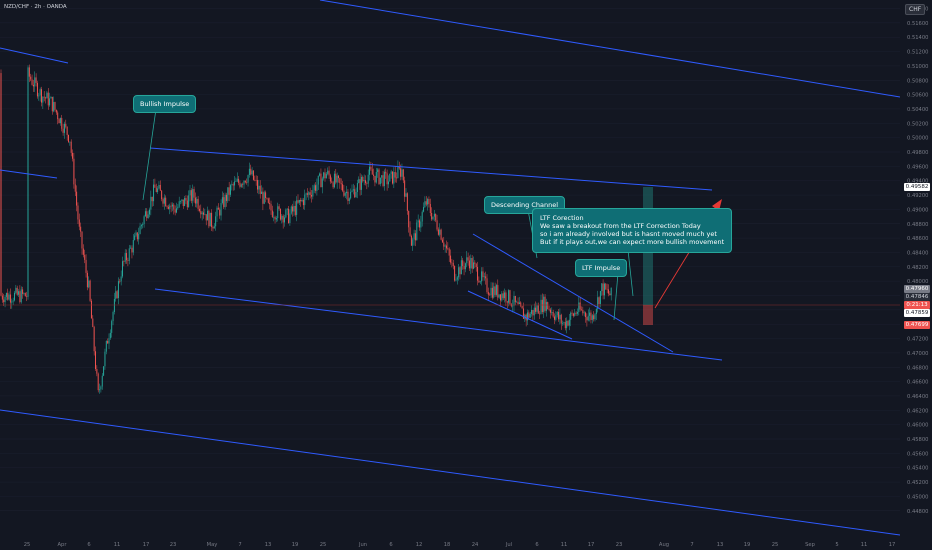 Image resolution: width=932 pixels, height=550 pixels. What do you see at coordinates (917, 297) in the screenshot?
I see `dark-price-tag: 0.47846` at bounding box center [917, 297].